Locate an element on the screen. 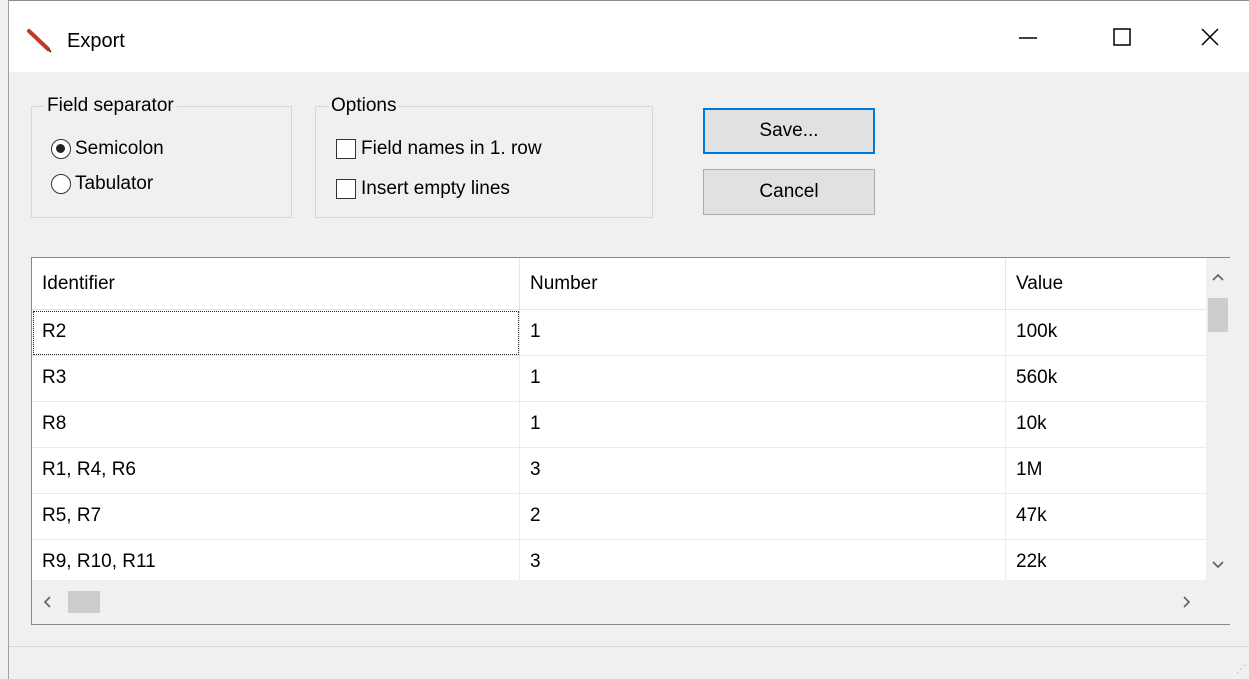 Image resolution: width=1249 pixels, height=679 pixels. maximize-button is located at coordinates (1122, 37).